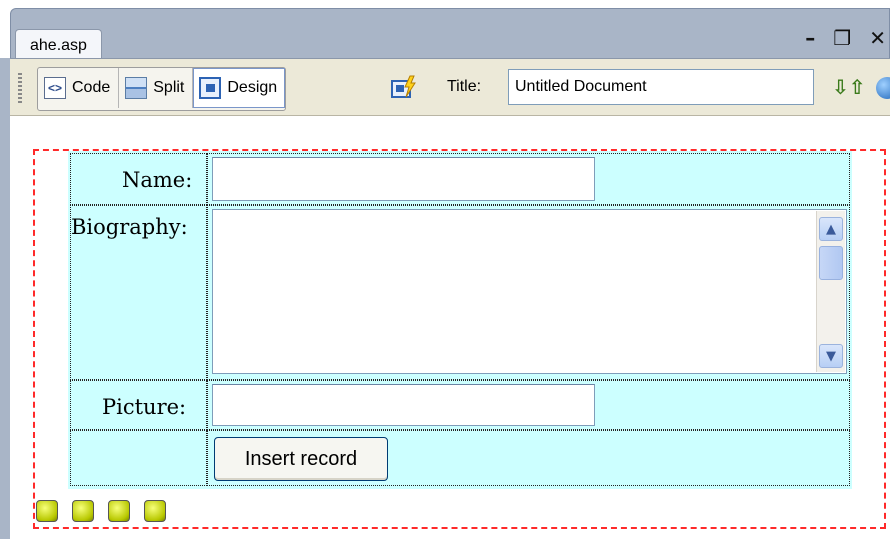 Image resolution: width=890 pixels, height=539 pixels. I want to click on minimize-button: –, so click(810, 38).